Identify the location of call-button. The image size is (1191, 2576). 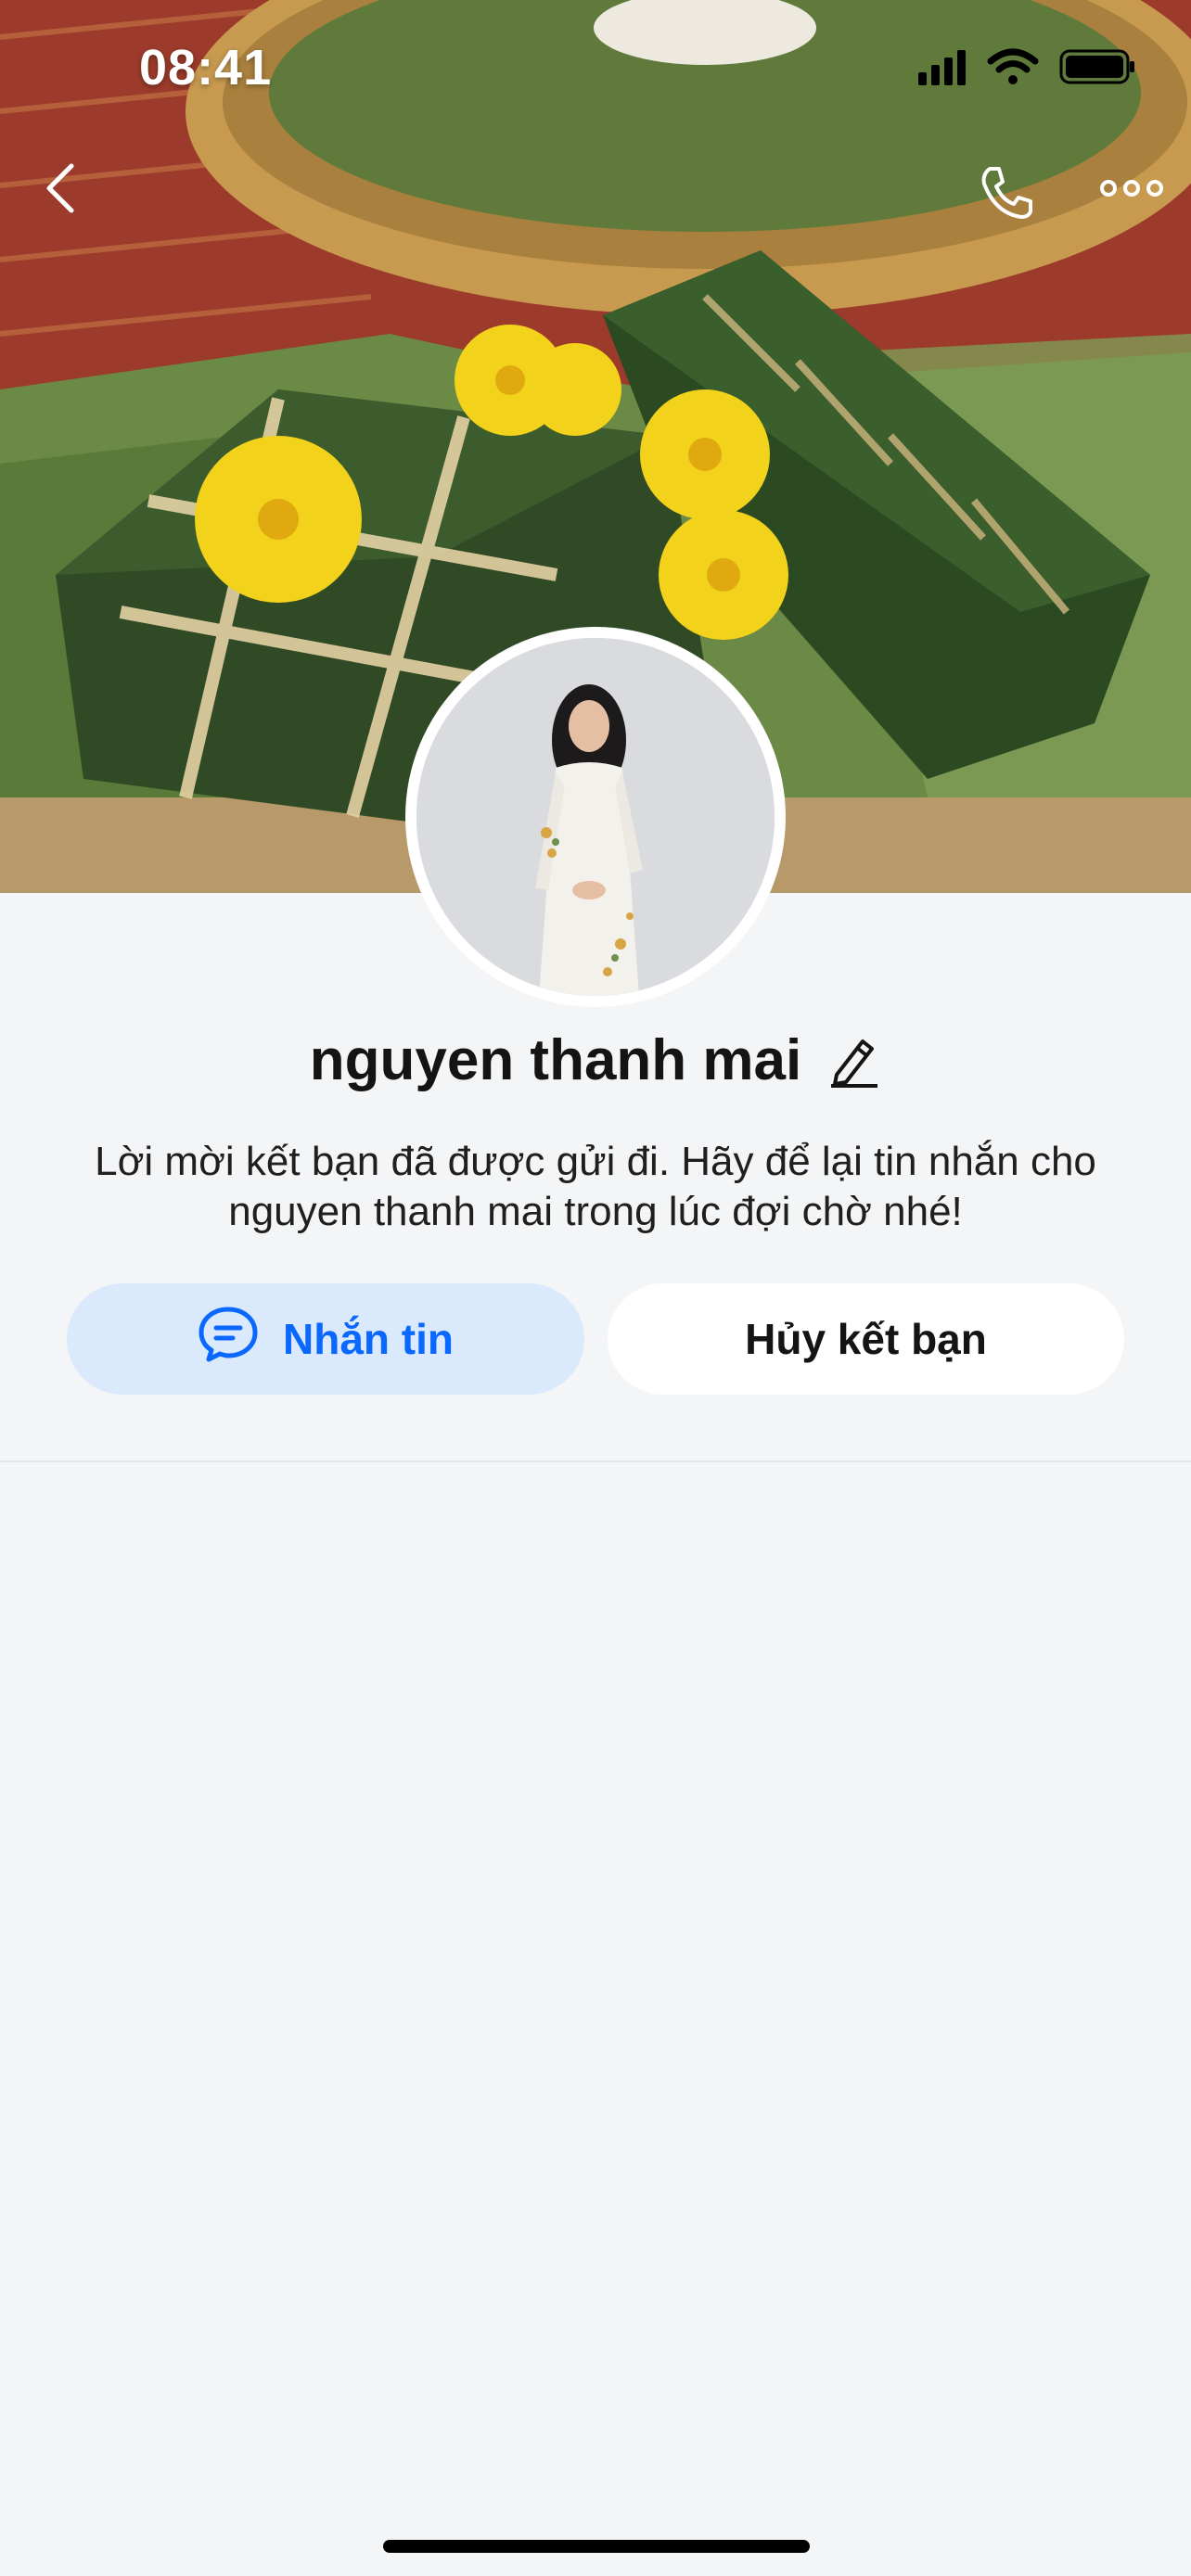
(1007, 195).